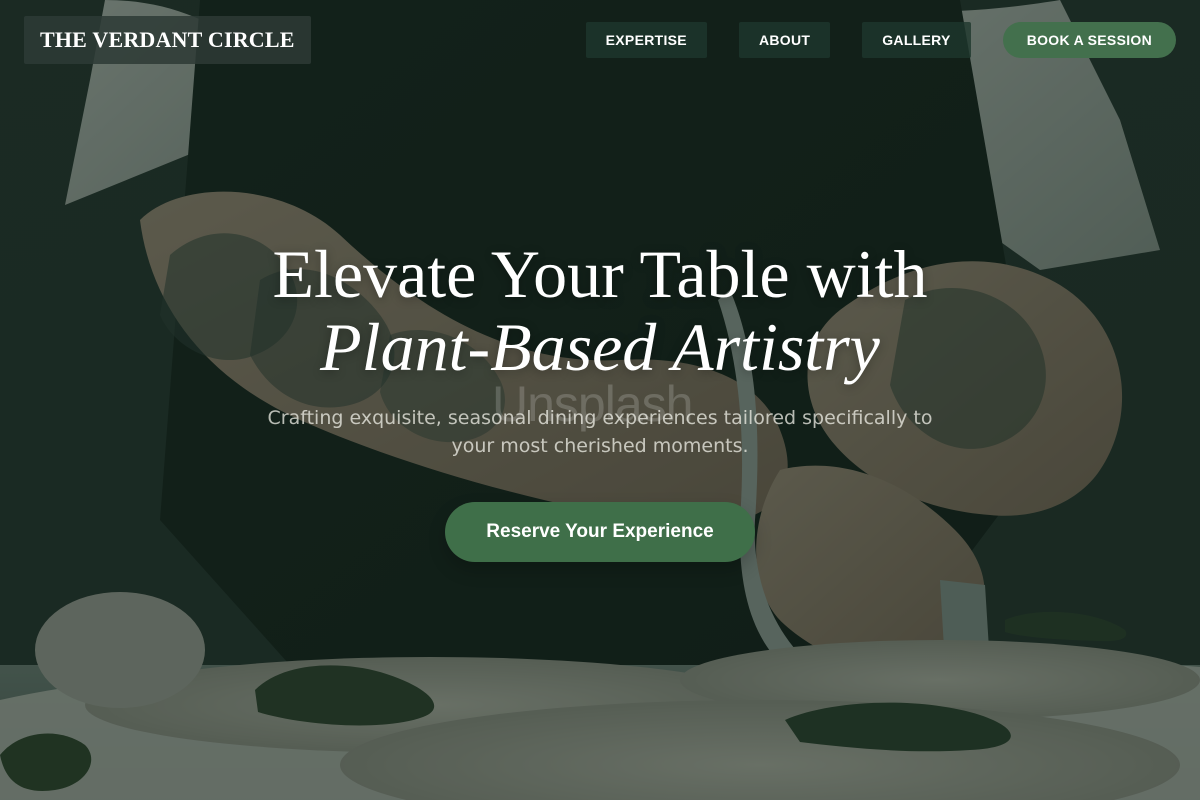  What do you see at coordinates (167, 40) in the screenshot?
I see `brand-logo: THE VERDANT CIRCLE` at bounding box center [167, 40].